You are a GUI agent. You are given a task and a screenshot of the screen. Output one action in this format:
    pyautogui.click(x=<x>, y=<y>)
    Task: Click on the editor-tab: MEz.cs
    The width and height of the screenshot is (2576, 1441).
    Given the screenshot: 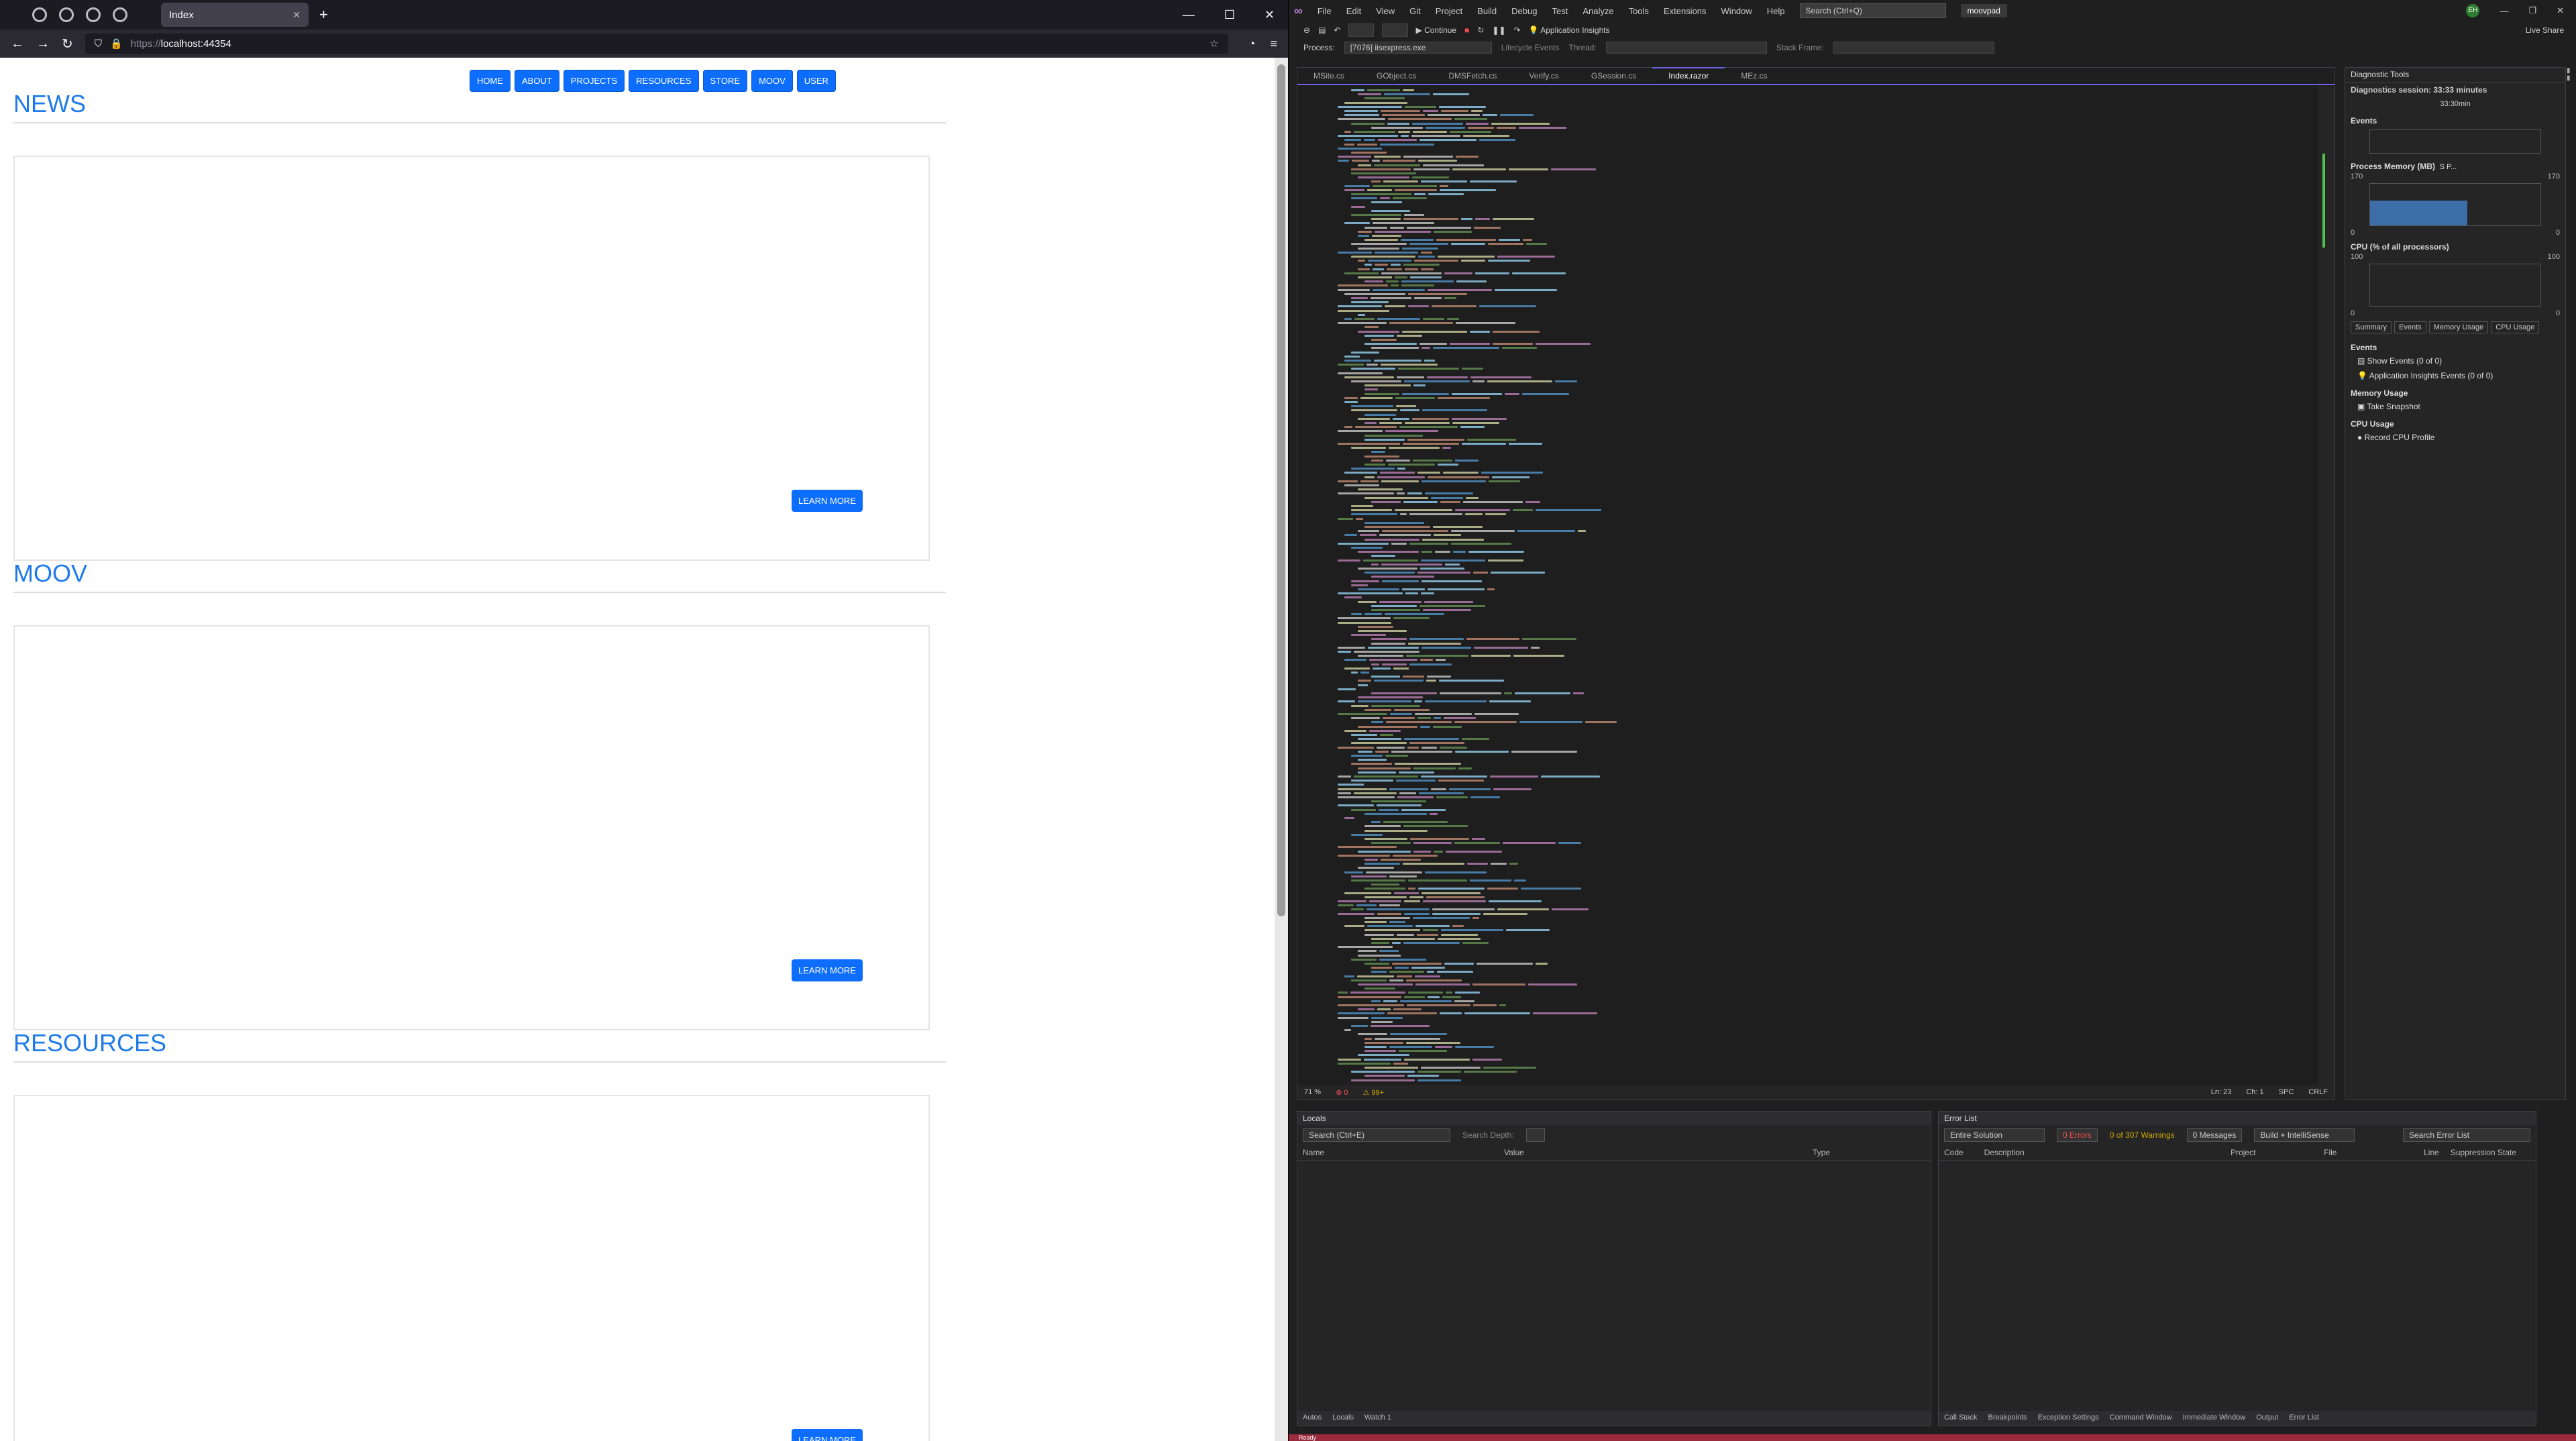 What is the action you would take?
    pyautogui.click(x=1754, y=76)
    